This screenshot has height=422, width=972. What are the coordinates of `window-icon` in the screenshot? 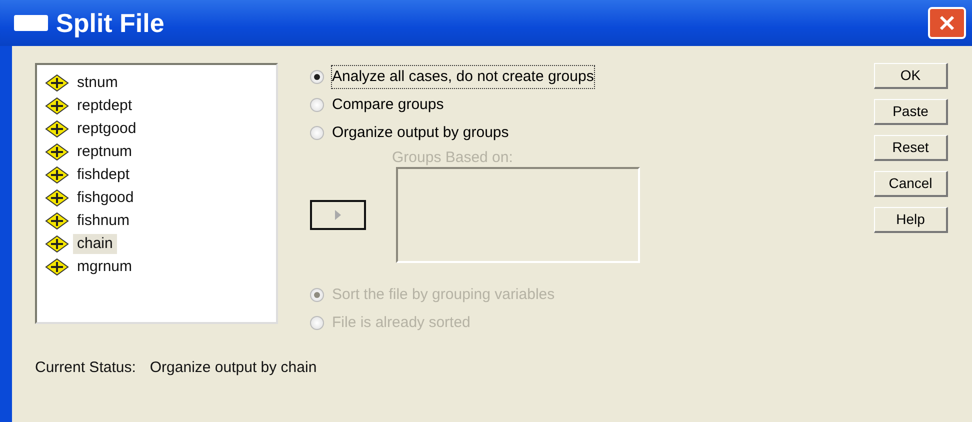 It's located at (31, 23).